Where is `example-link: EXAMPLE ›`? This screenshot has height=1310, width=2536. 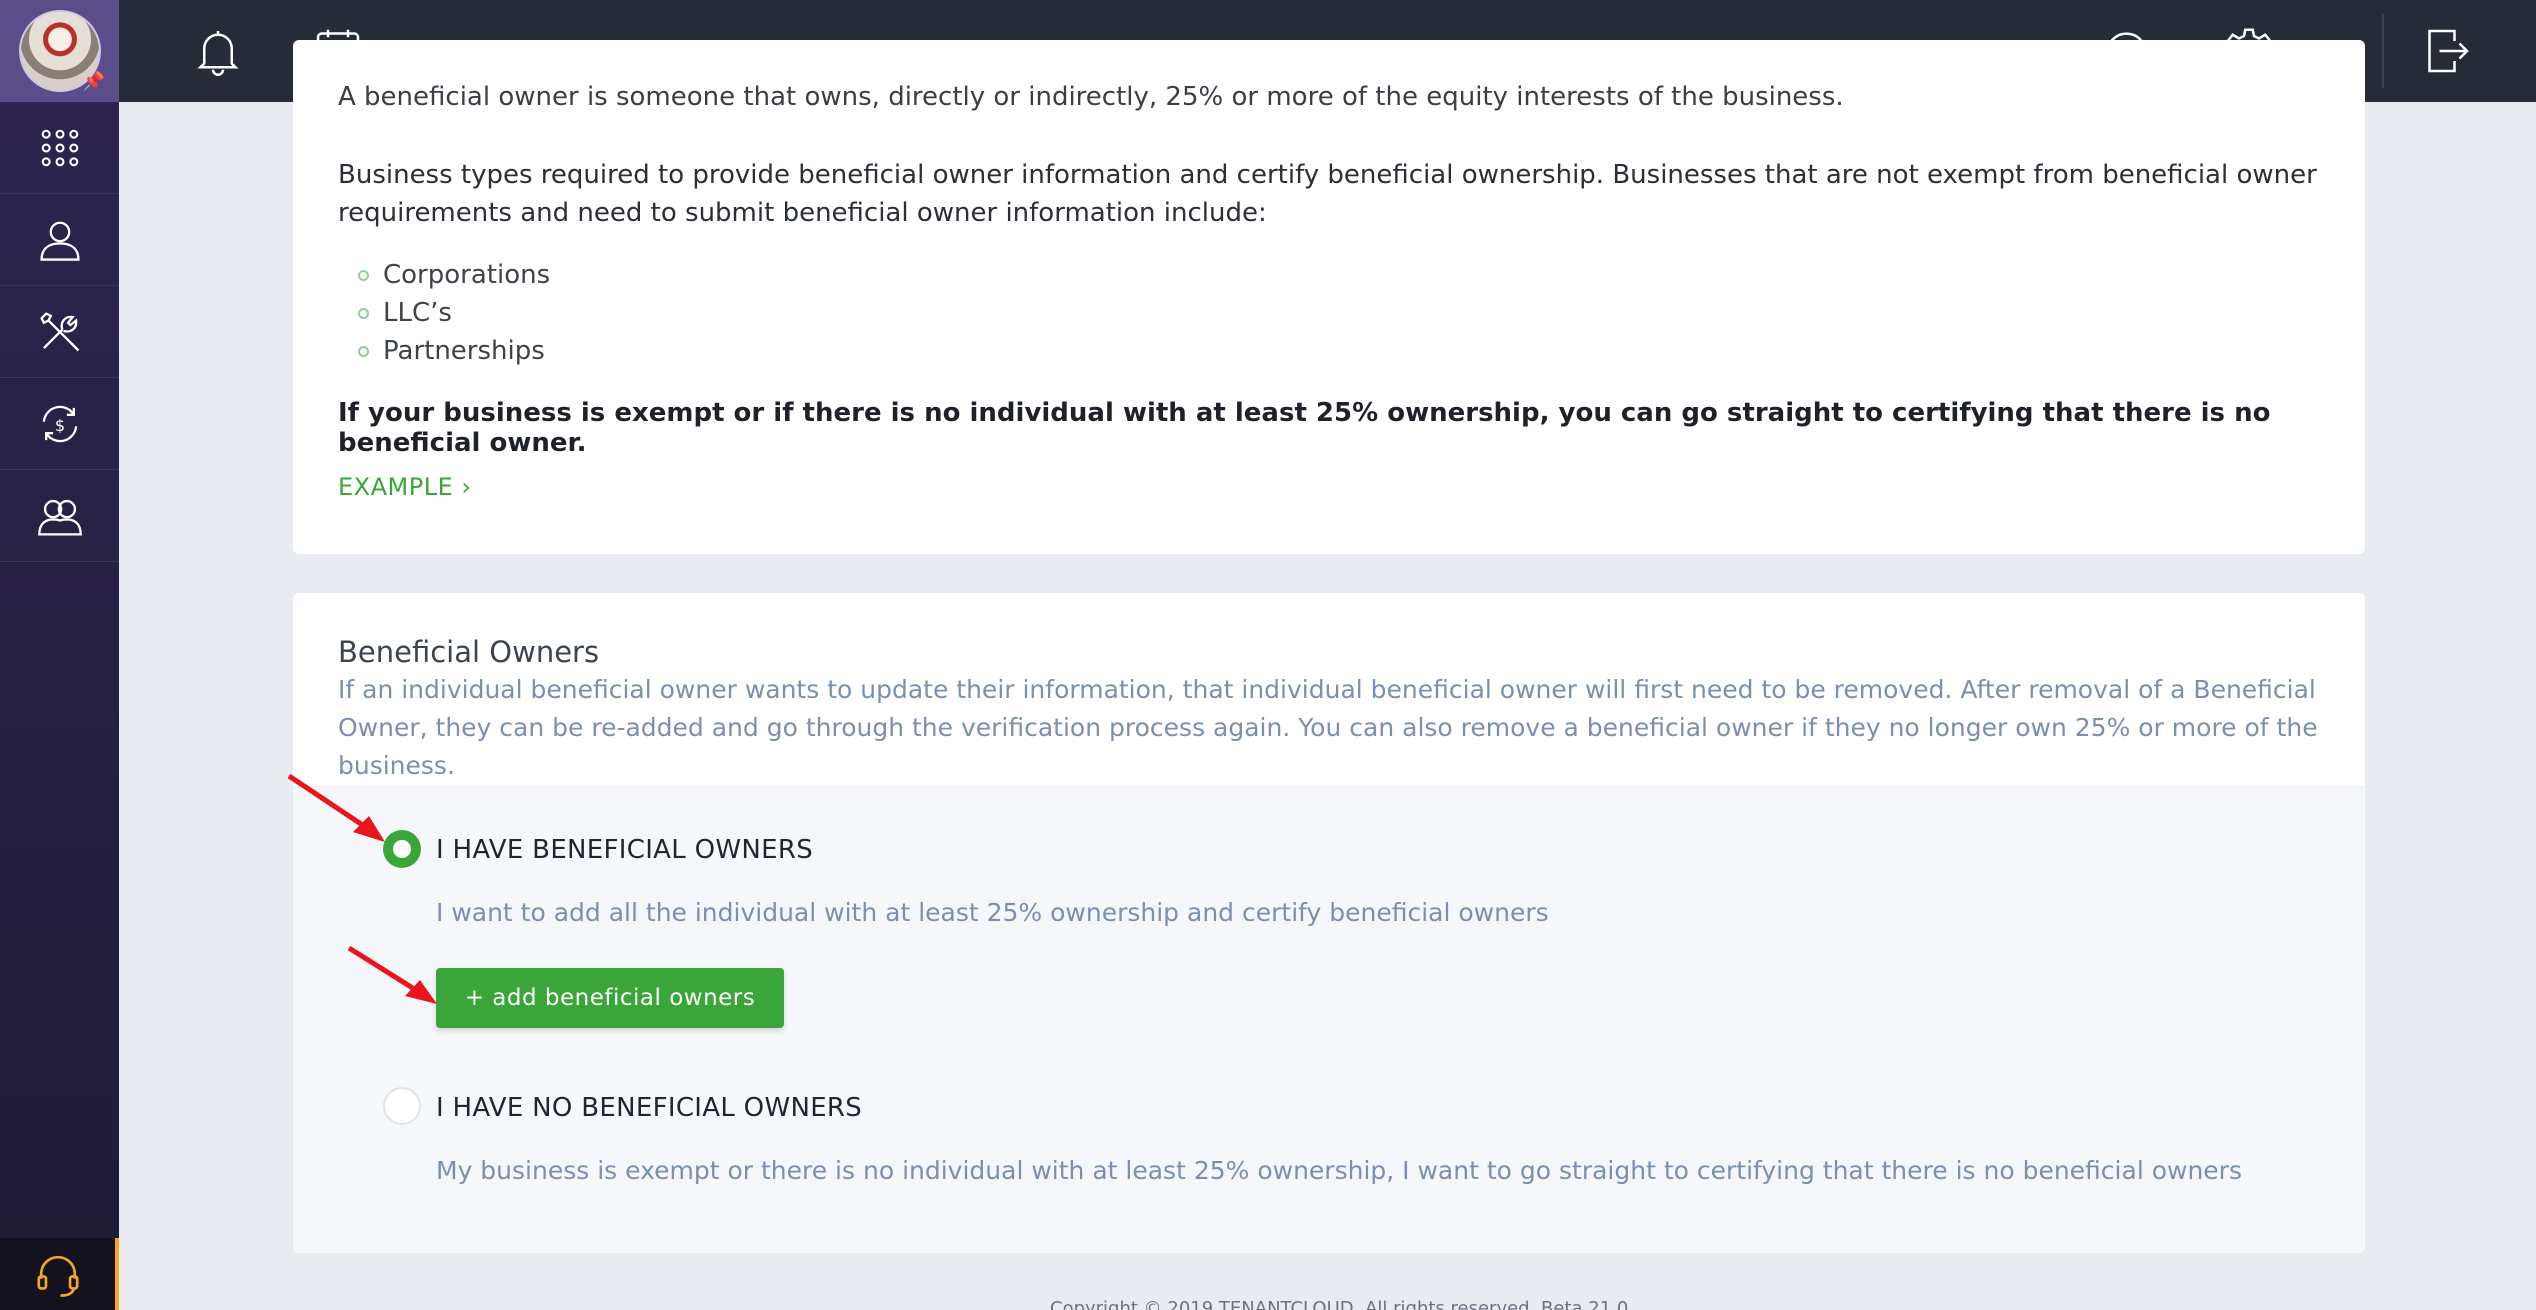 example-link: EXAMPLE › is located at coordinates (404, 487).